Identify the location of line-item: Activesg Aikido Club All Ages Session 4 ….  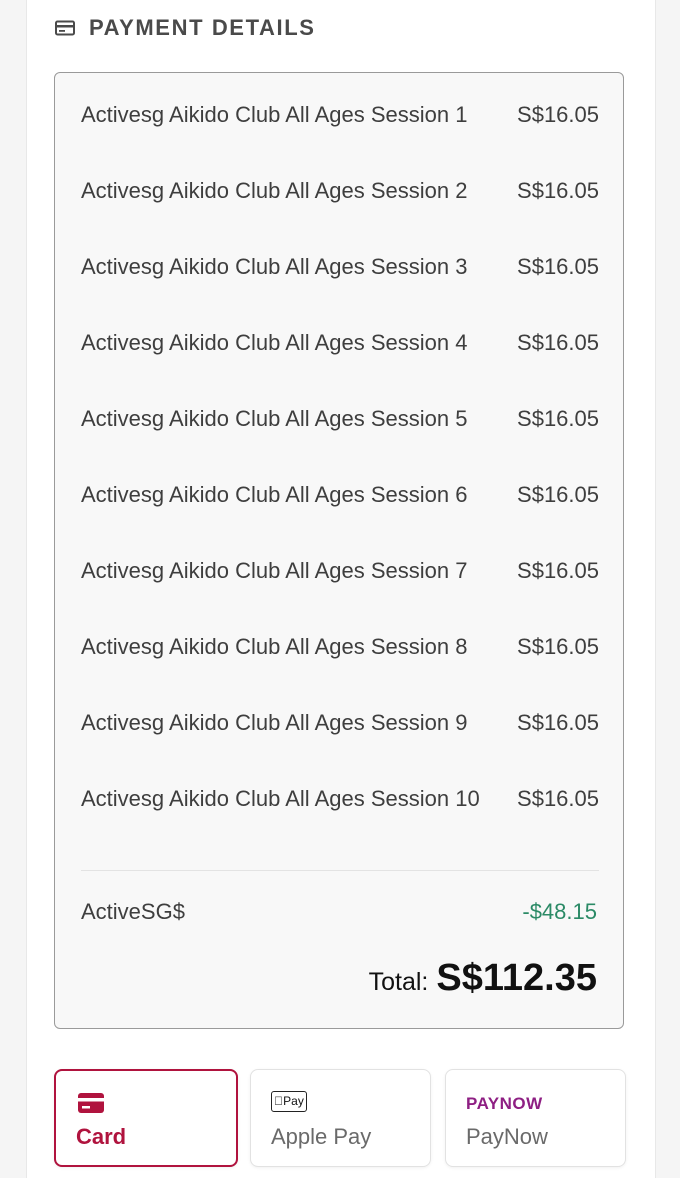
(340, 359).